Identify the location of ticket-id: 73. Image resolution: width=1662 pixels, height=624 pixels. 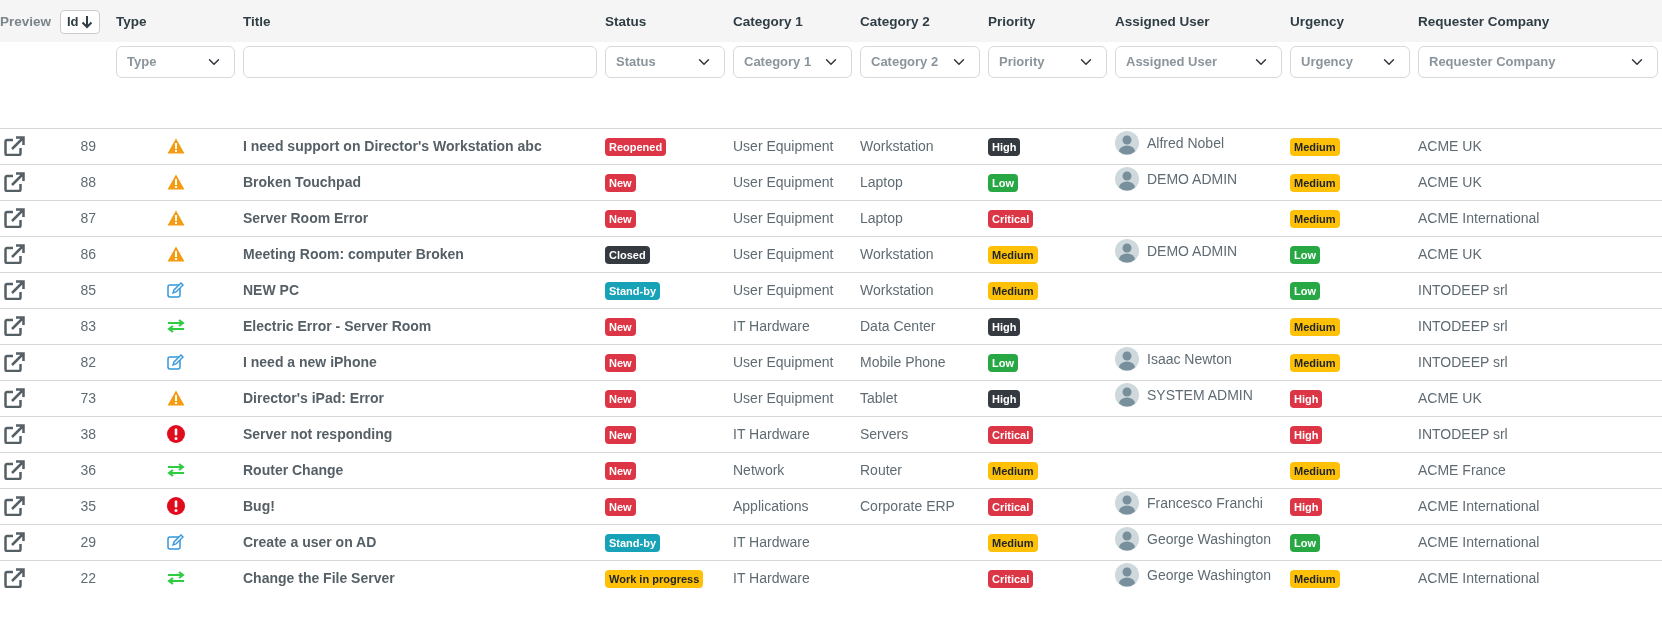
(88, 397).